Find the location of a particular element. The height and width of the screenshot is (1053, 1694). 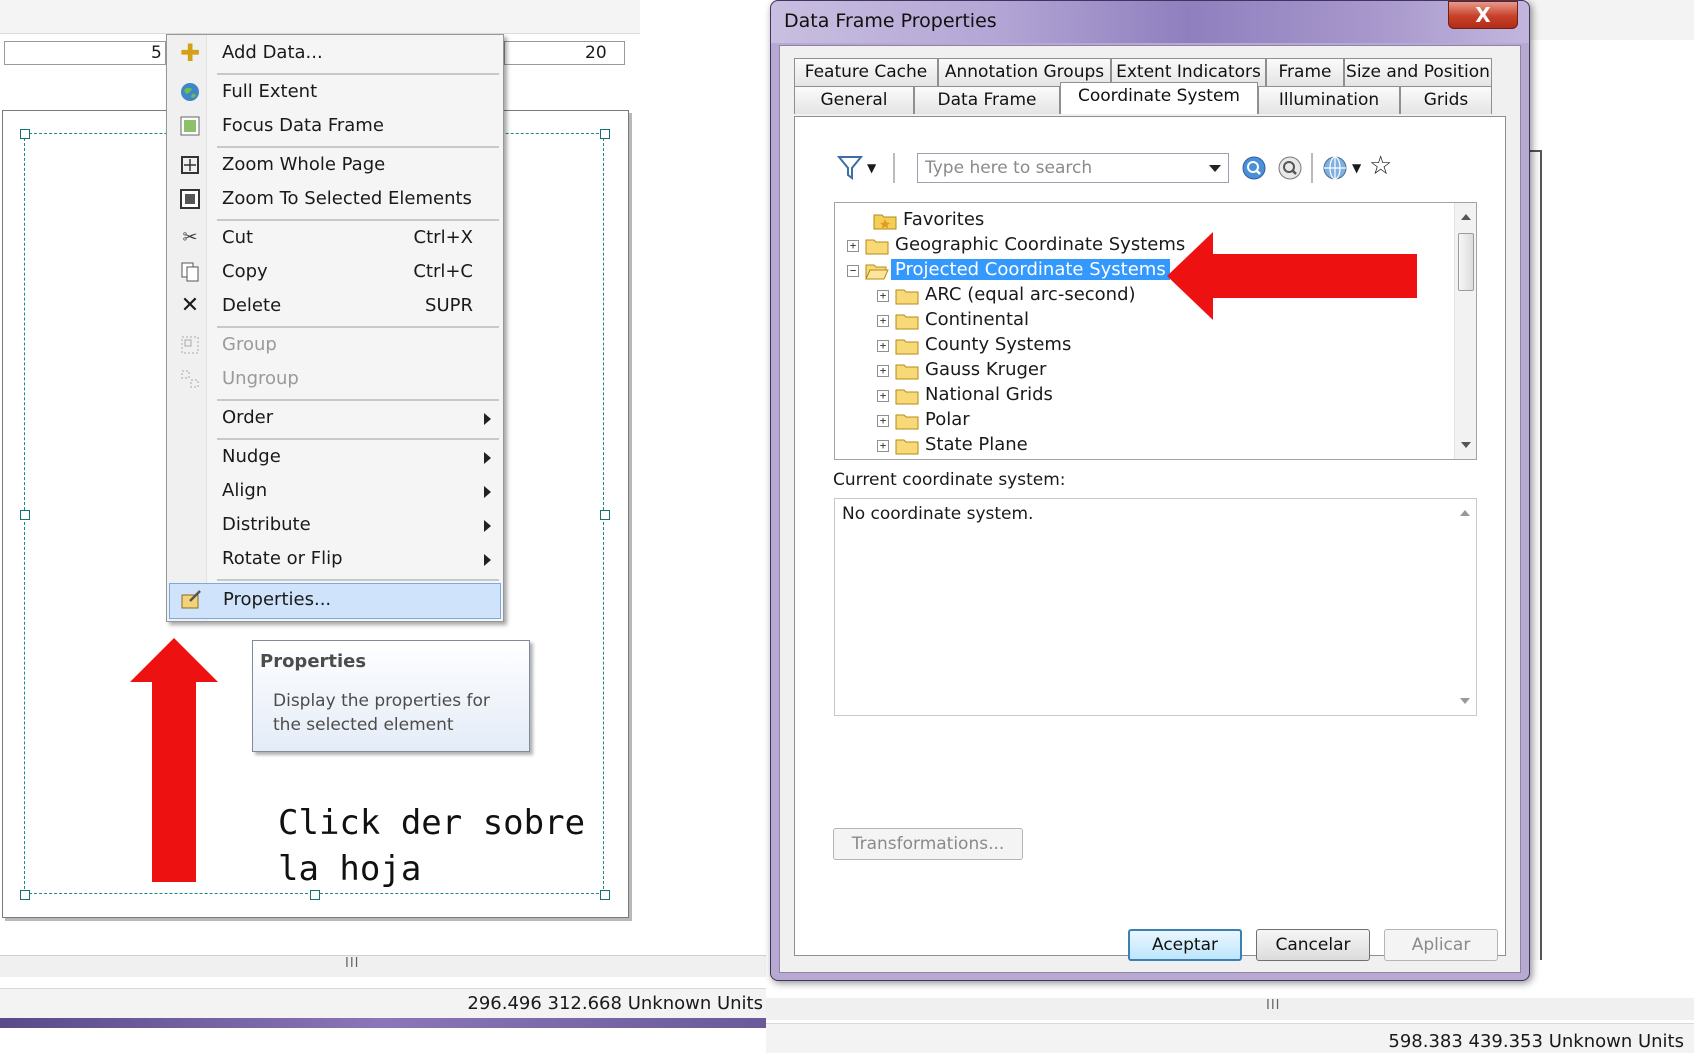

menu-item-label: Delete is located at coordinates (252, 305).